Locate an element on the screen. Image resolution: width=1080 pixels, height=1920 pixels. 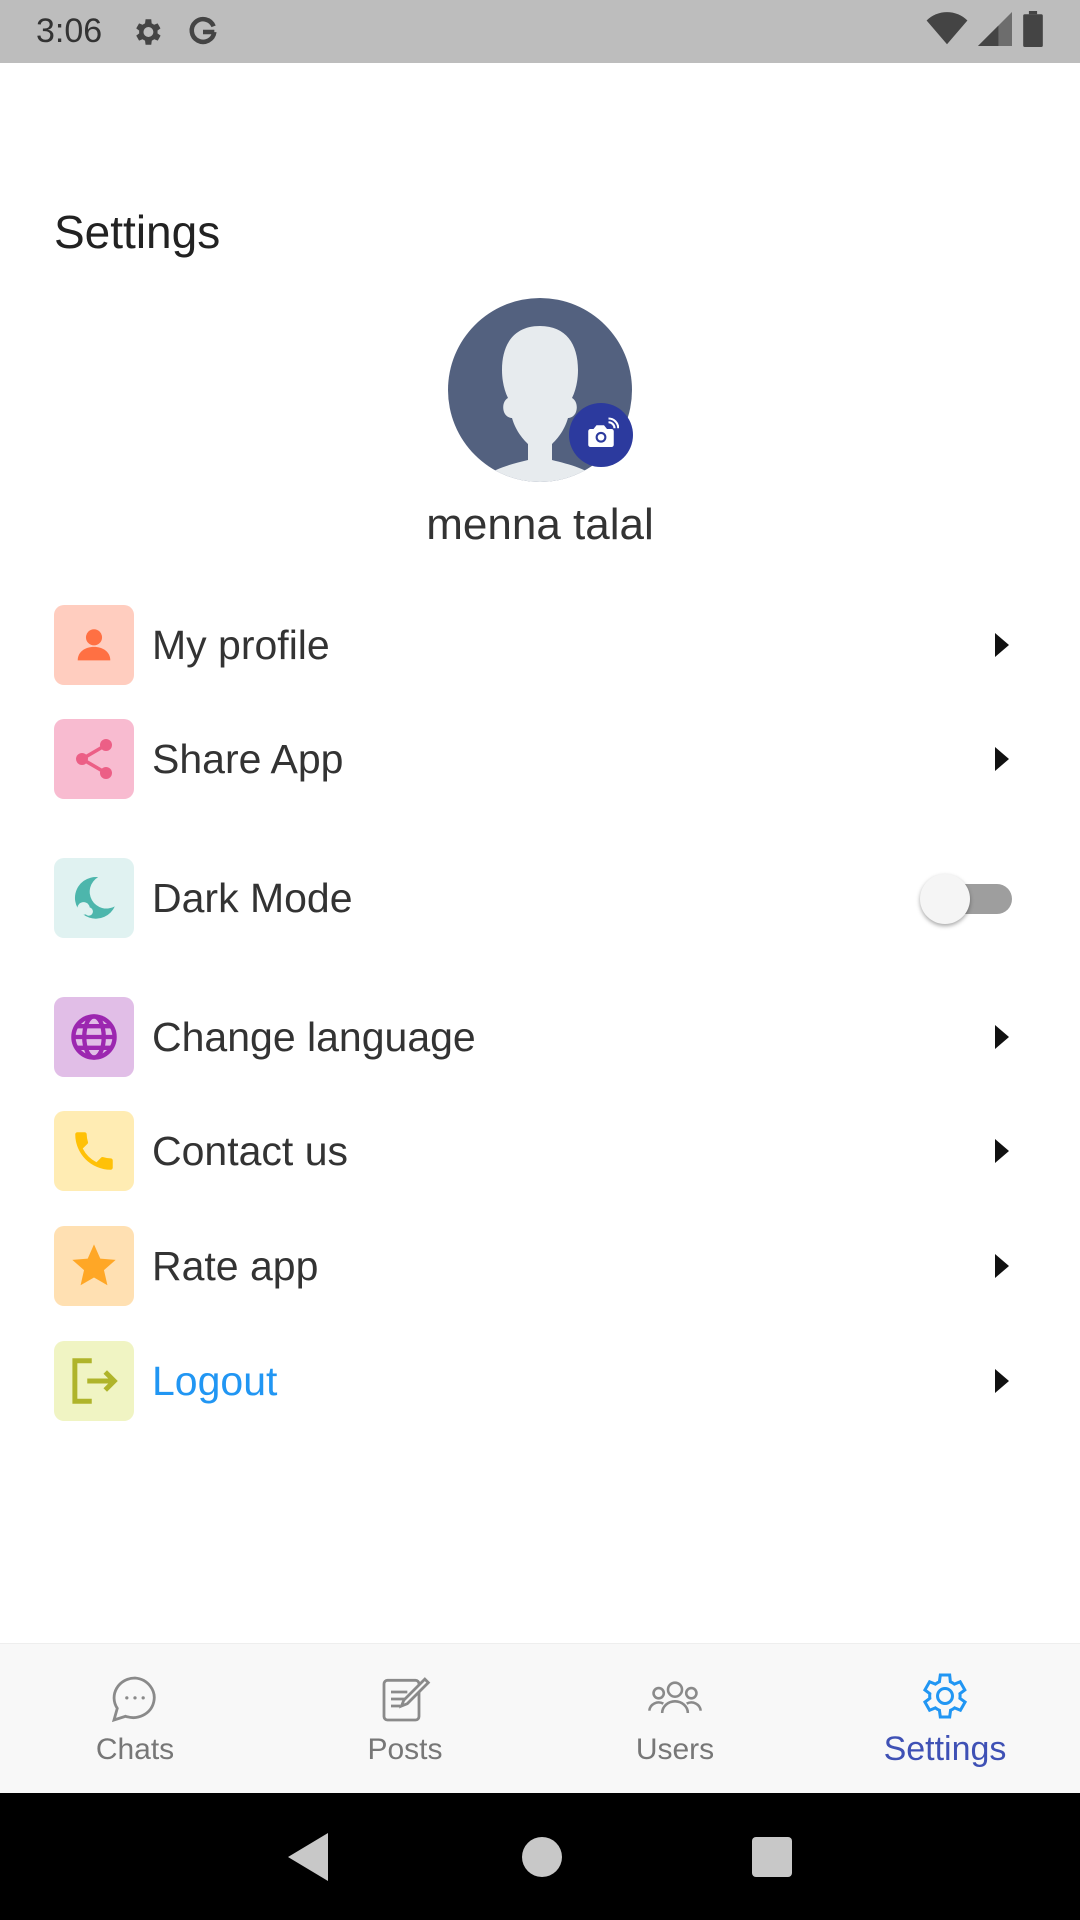
tab-label: Posts is located at coordinates (405, 1749).